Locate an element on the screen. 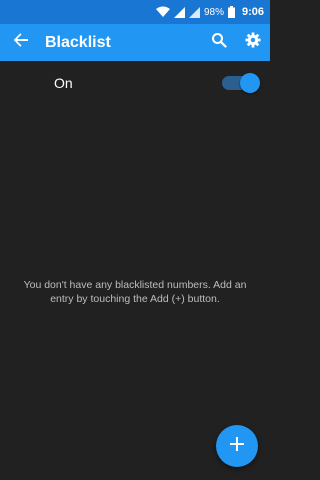 Image resolution: width=320 pixels, height=480 pixels. search-button is located at coordinates (219, 42).